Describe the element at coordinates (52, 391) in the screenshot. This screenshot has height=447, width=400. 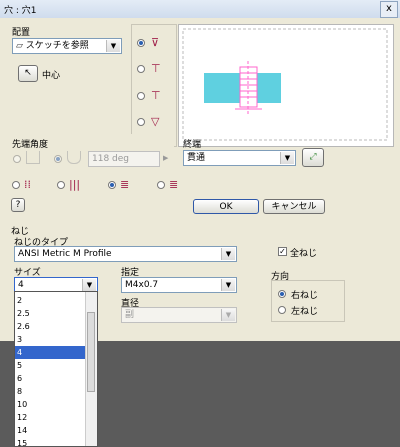
I see `size-option: 8` at that location.